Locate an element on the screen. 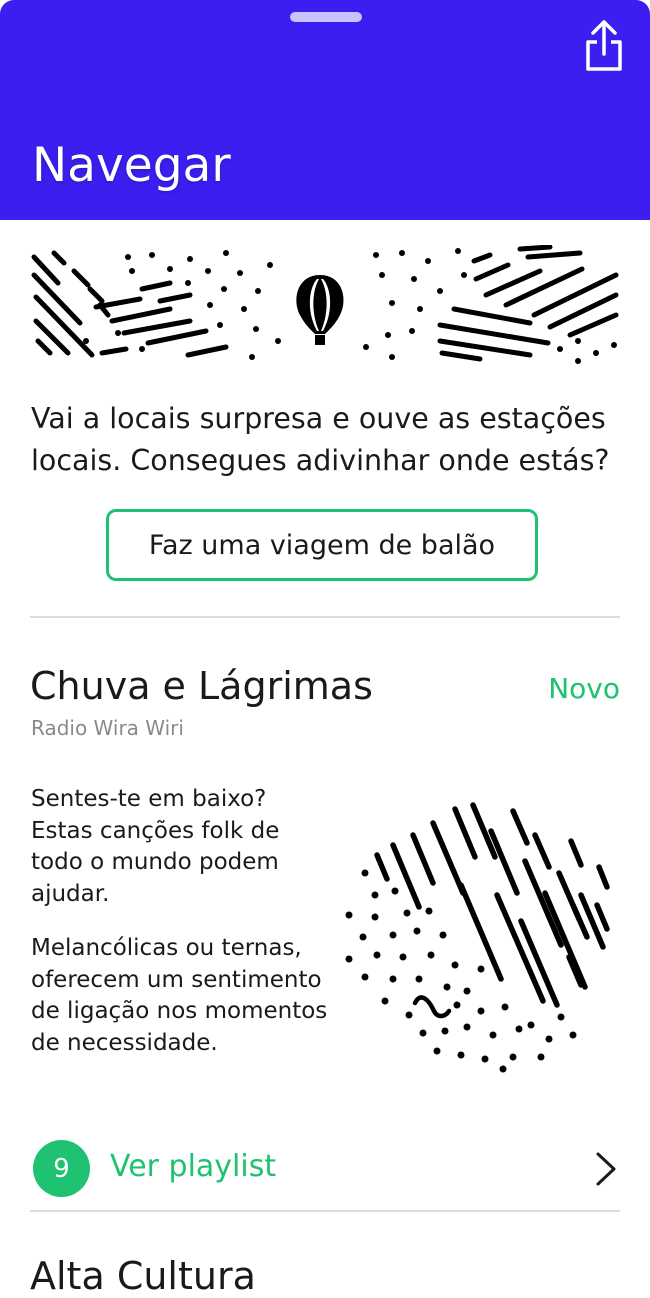  share-icon is located at coordinates (604, 46).